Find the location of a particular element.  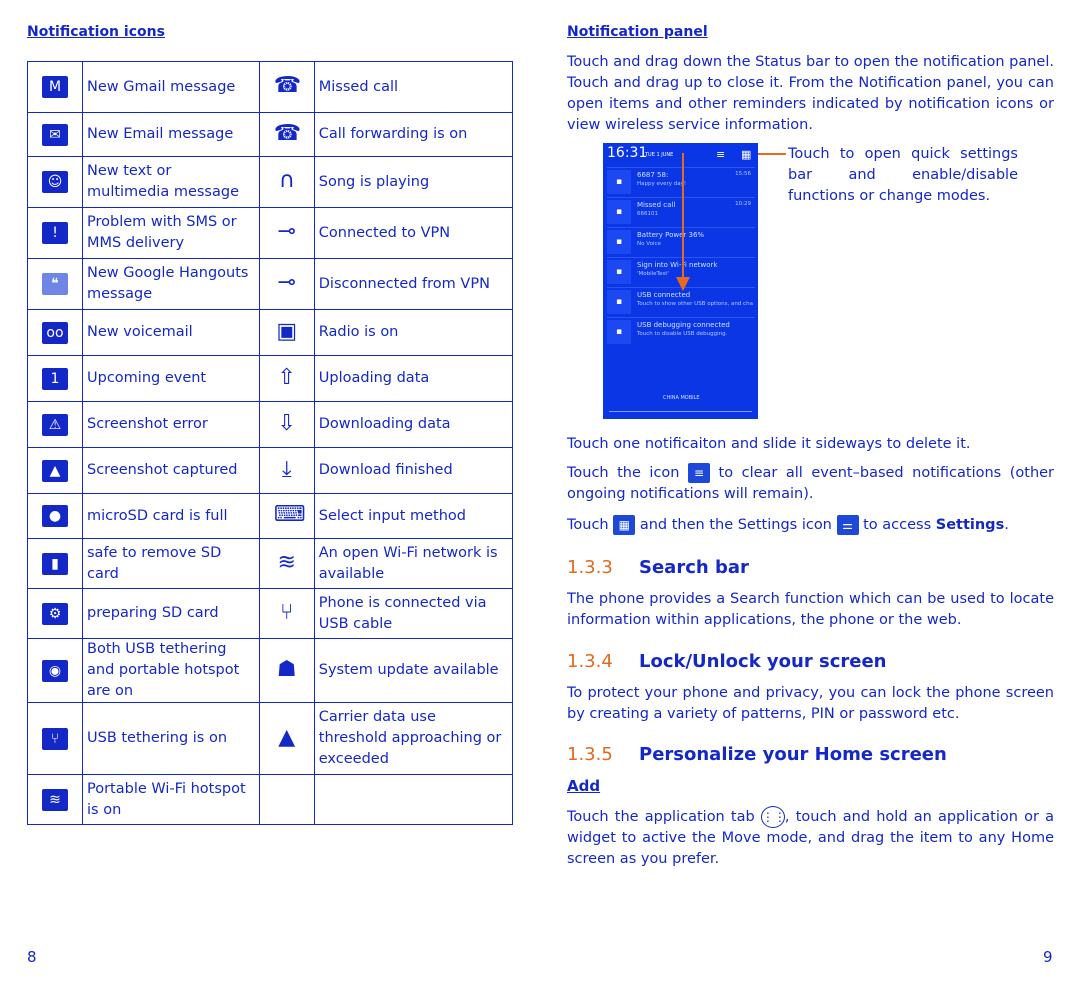

download-finished-icon: ⤓ is located at coordinates (286, 469).